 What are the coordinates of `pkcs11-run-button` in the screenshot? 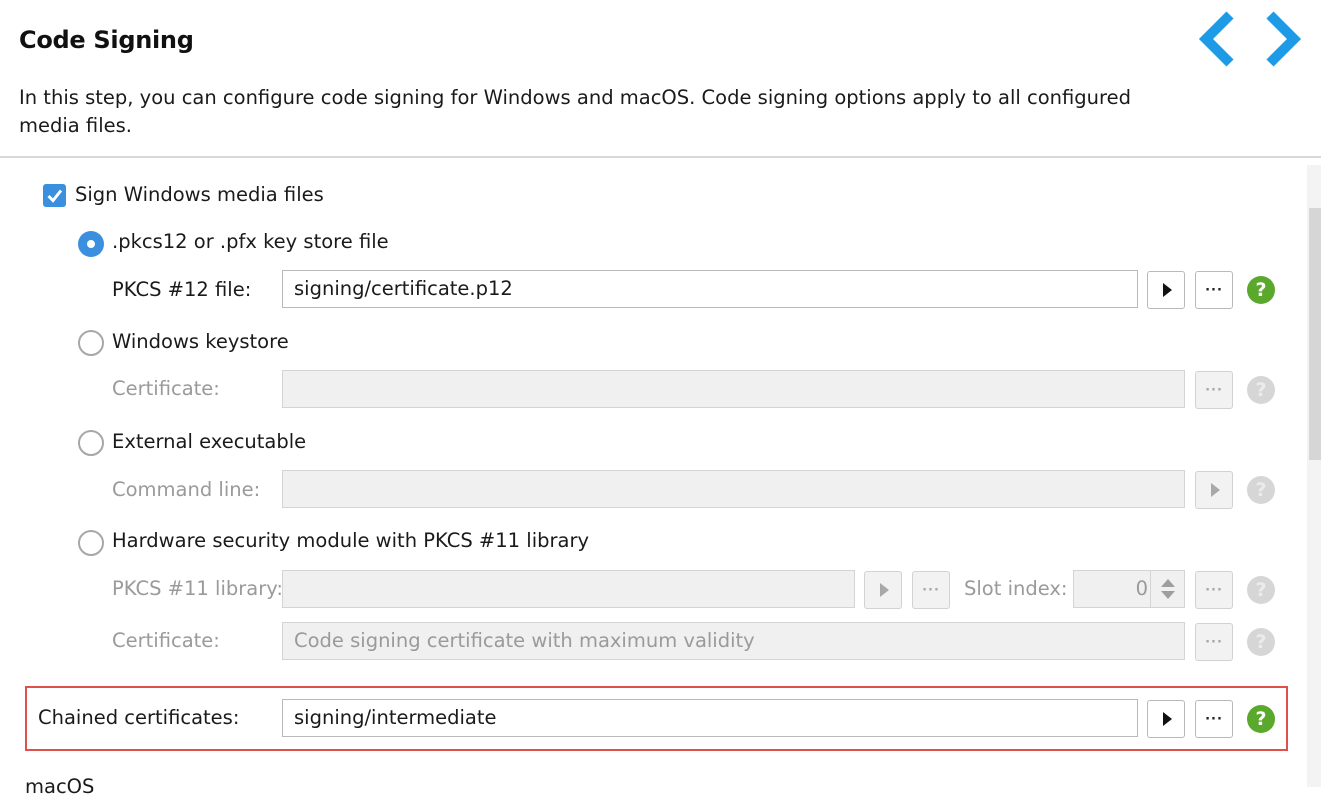 It's located at (883, 590).